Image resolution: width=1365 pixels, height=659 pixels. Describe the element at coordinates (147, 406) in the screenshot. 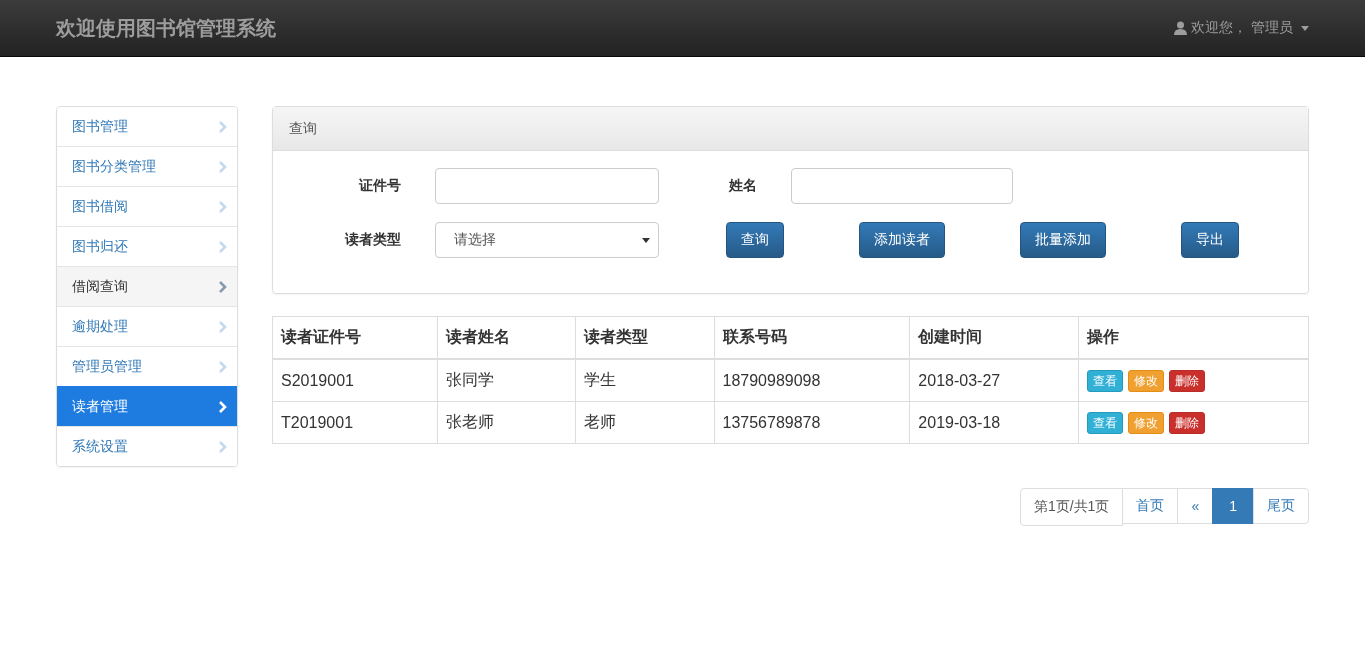

I see `sidebar-item: 读者管理` at that location.